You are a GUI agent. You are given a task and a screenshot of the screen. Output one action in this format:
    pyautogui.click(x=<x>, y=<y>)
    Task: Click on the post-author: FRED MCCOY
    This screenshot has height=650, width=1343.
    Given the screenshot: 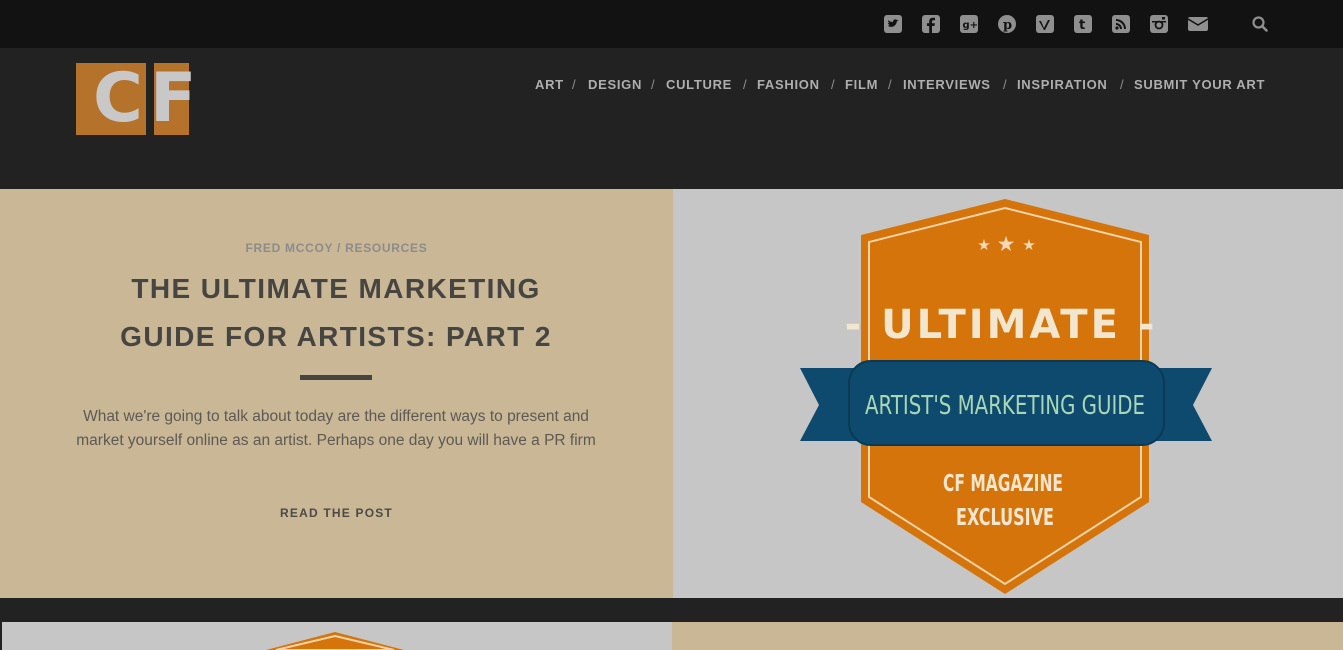 What is the action you would take?
    pyautogui.click(x=289, y=248)
    